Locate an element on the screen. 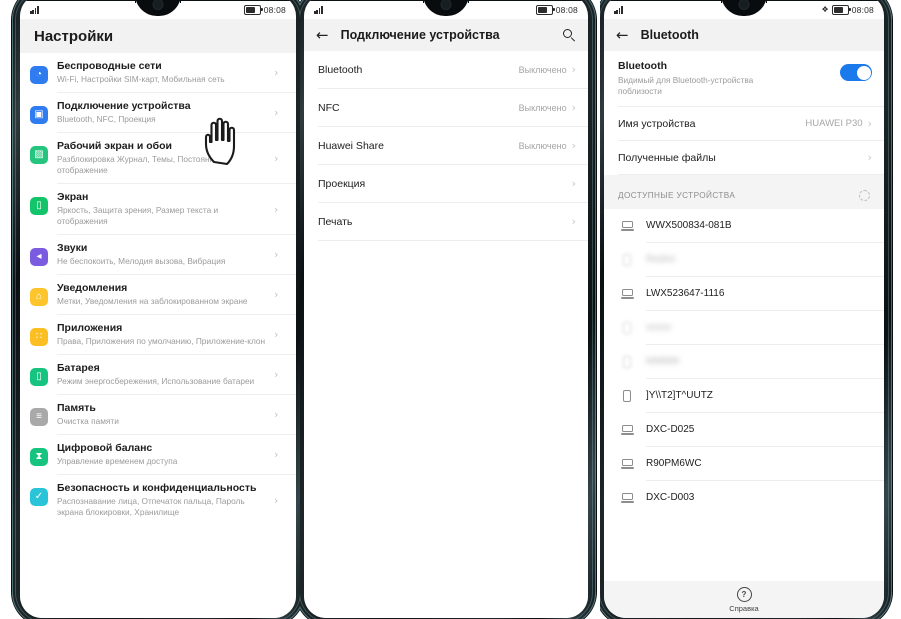 Image resolution: width=901 pixels, height=619 pixels. connection-item-1: Bluetooth Выключено › is located at coordinates (446, 69).